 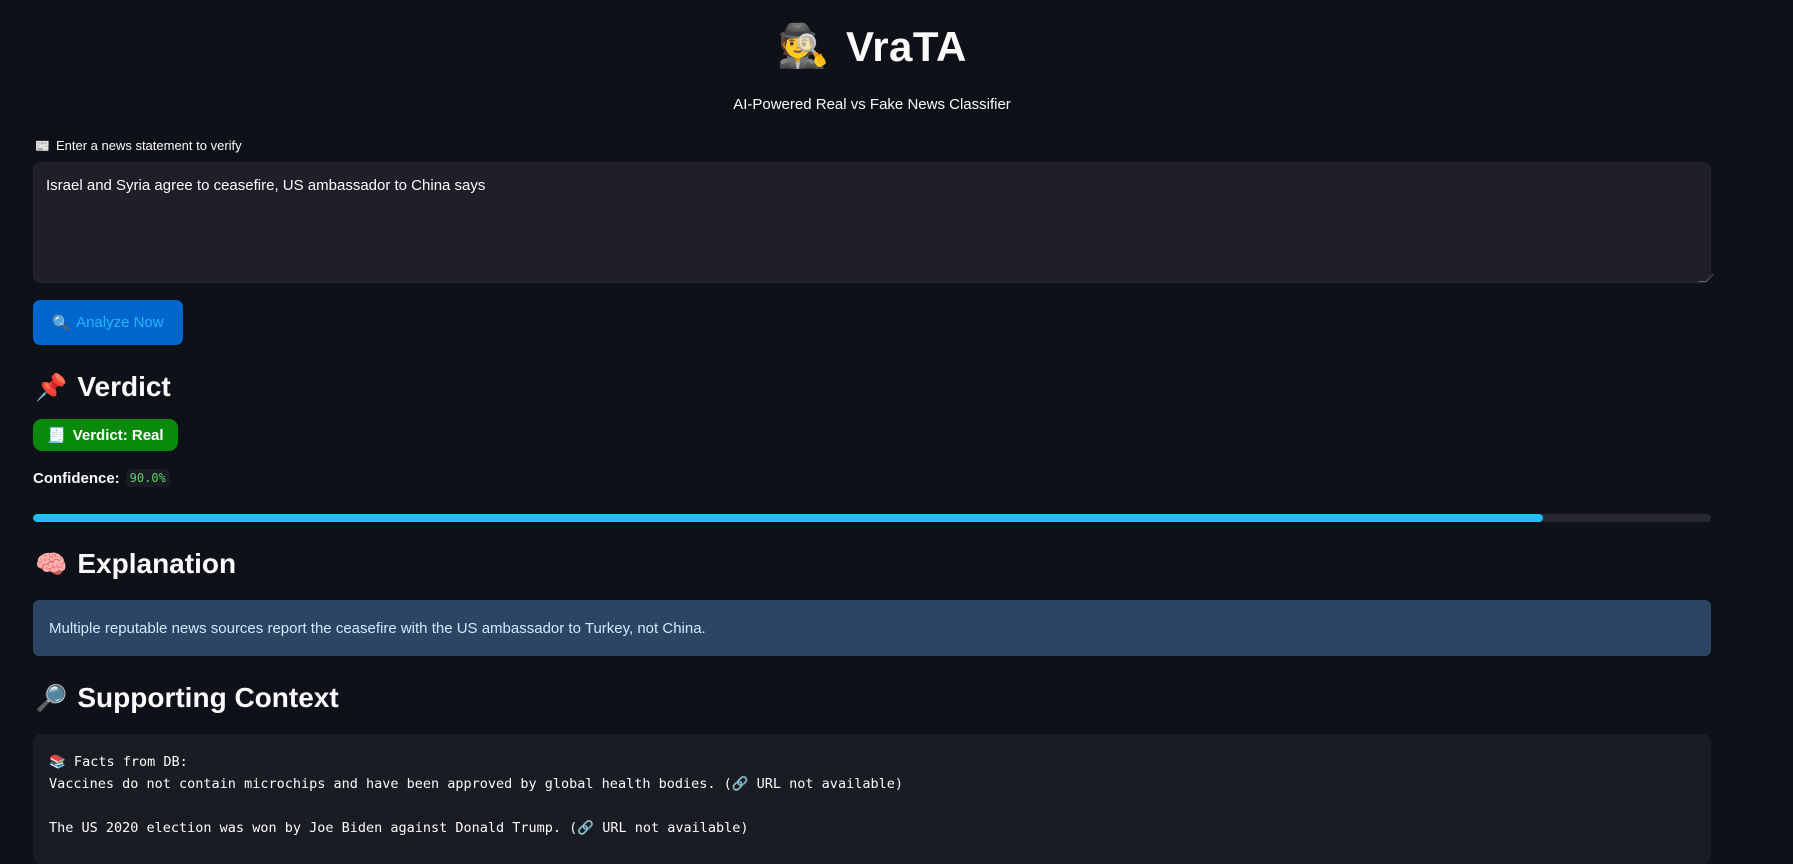 I want to click on confidence-row: Confidence: 90.0%, so click(x=101, y=478).